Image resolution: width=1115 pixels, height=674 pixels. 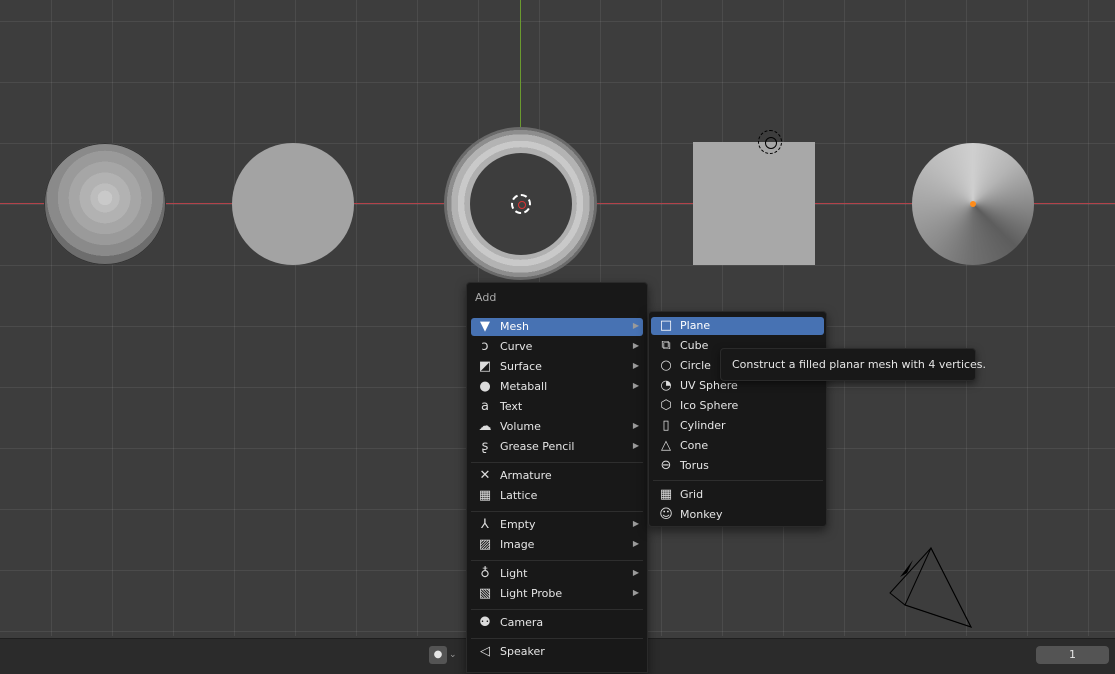 I want to click on current-frame-field: 1, so click(x=1072, y=655).